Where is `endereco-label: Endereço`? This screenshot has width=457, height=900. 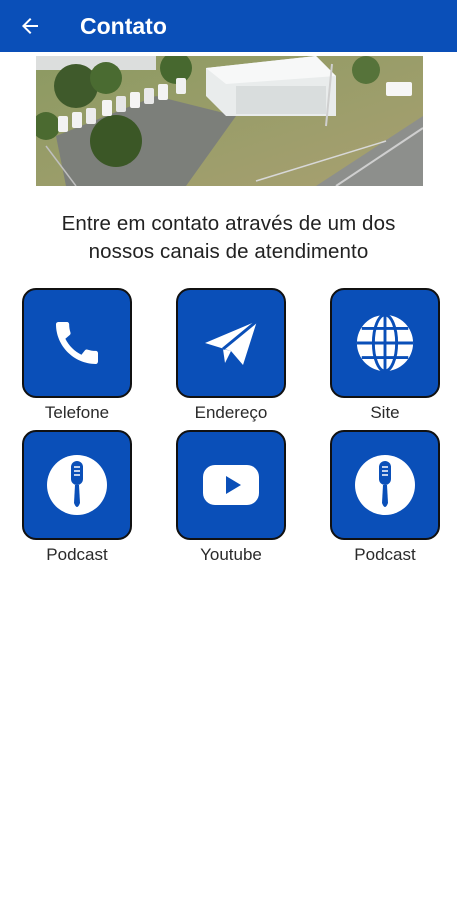
endereco-label: Endereço is located at coordinates (231, 412).